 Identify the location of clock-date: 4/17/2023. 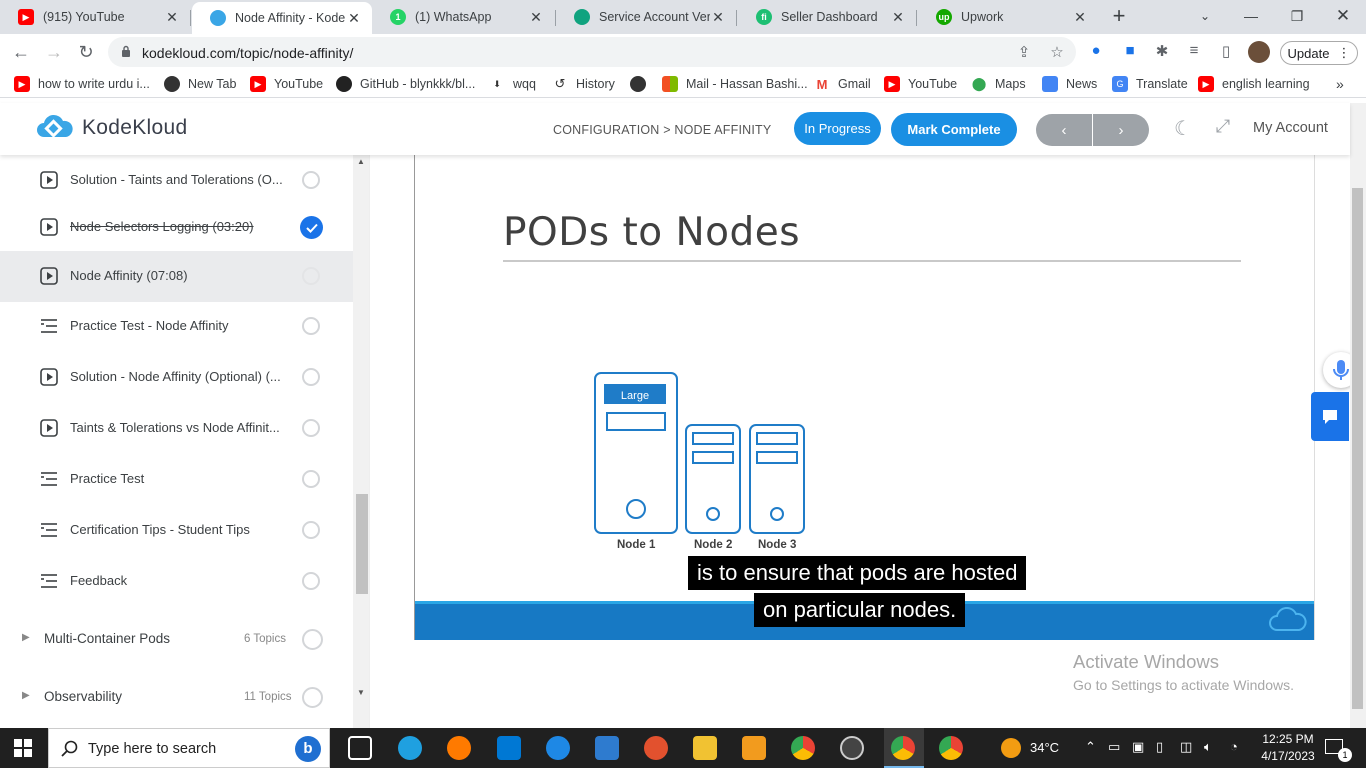
(1288, 756).